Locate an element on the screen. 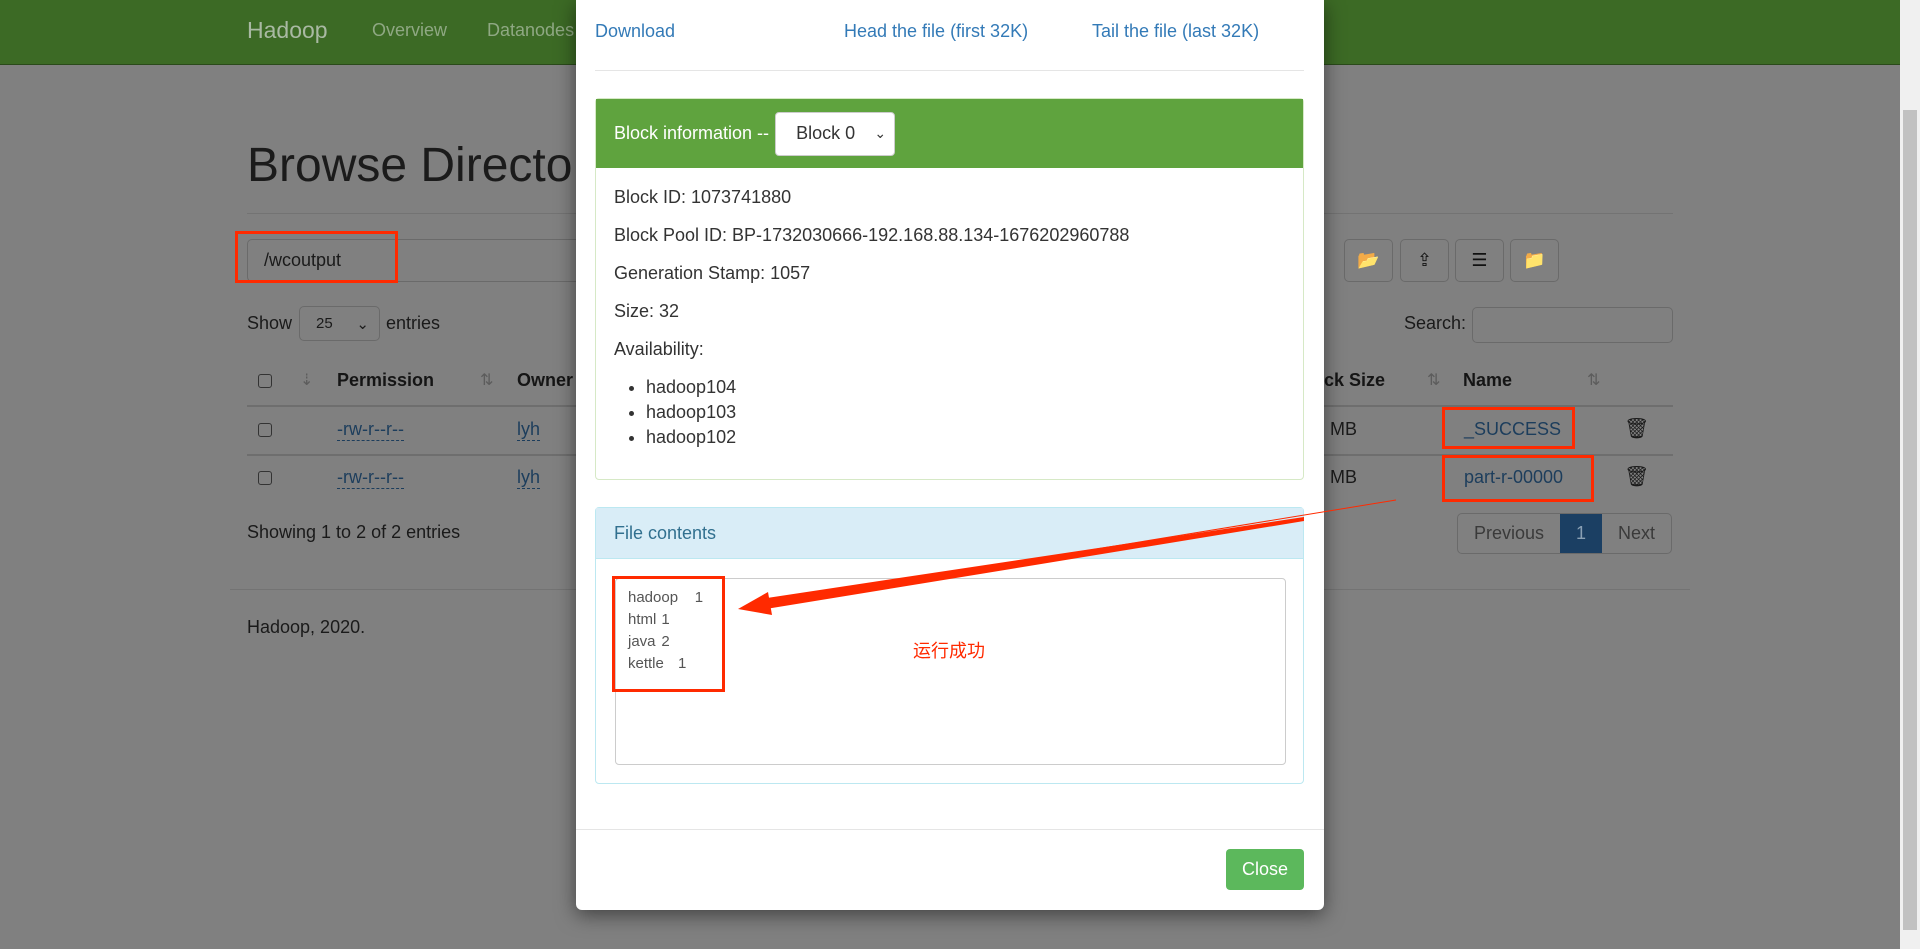 The width and height of the screenshot is (1920, 949). arrow-head is located at coordinates (755, 603).